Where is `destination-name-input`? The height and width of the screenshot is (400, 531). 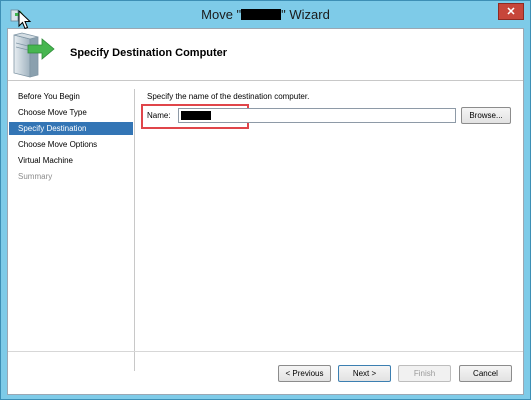 destination-name-input is located at coordinates (317, 115).